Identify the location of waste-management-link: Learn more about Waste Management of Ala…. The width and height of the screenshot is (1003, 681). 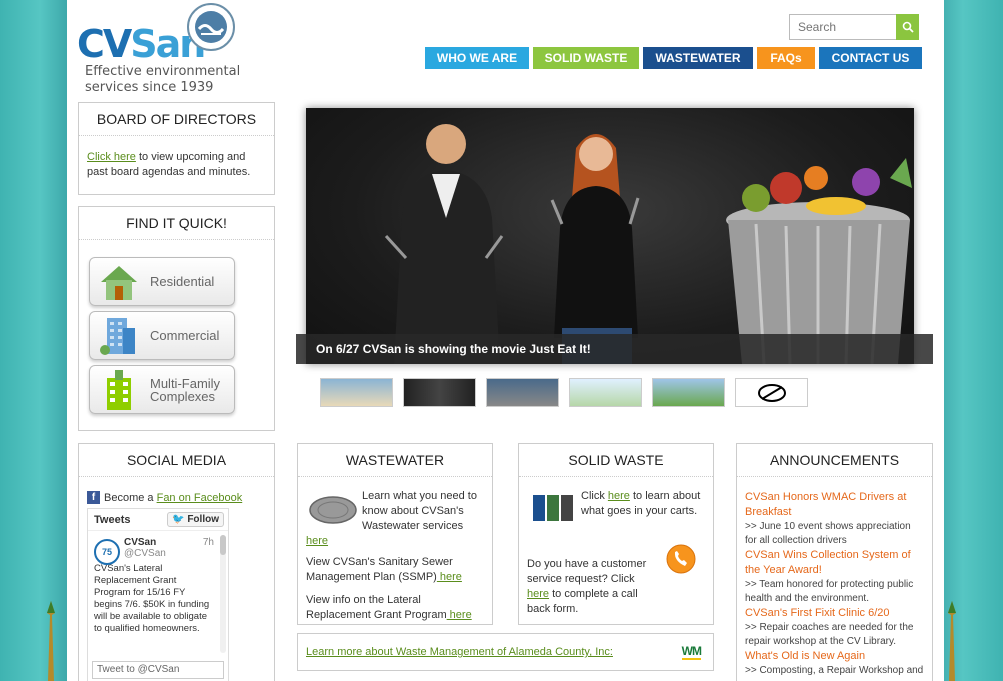
(459, 652).